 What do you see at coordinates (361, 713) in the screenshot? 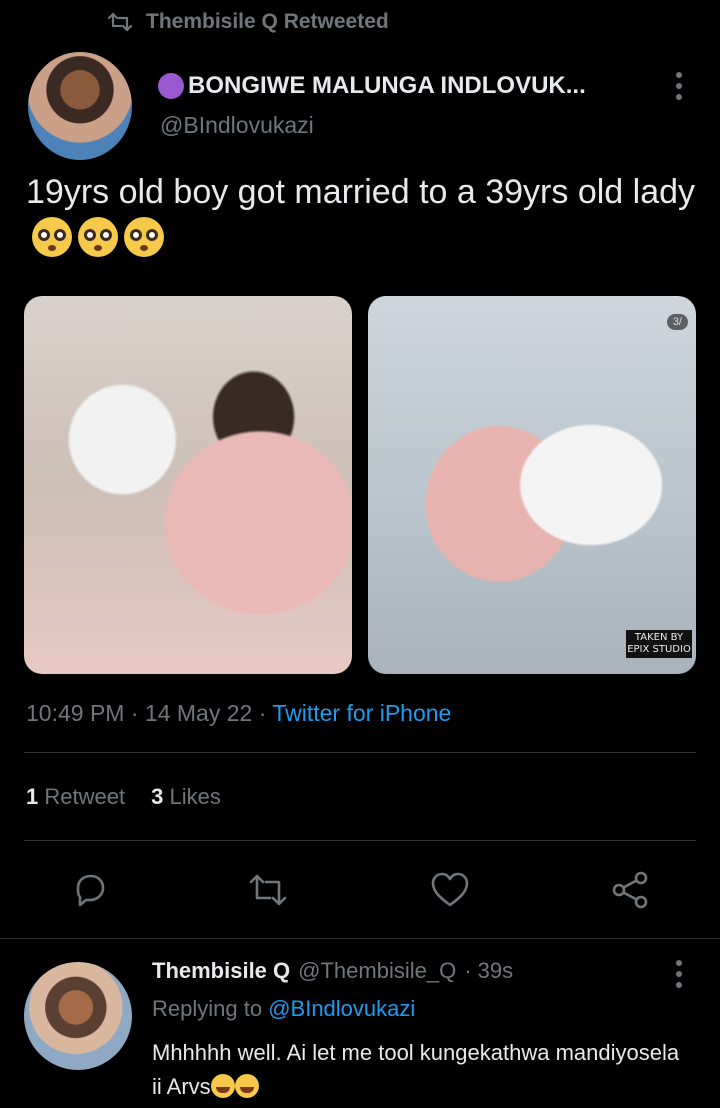
I see `tweet-source-link: Twitter for iPhone` at bounding box center [361, 713].